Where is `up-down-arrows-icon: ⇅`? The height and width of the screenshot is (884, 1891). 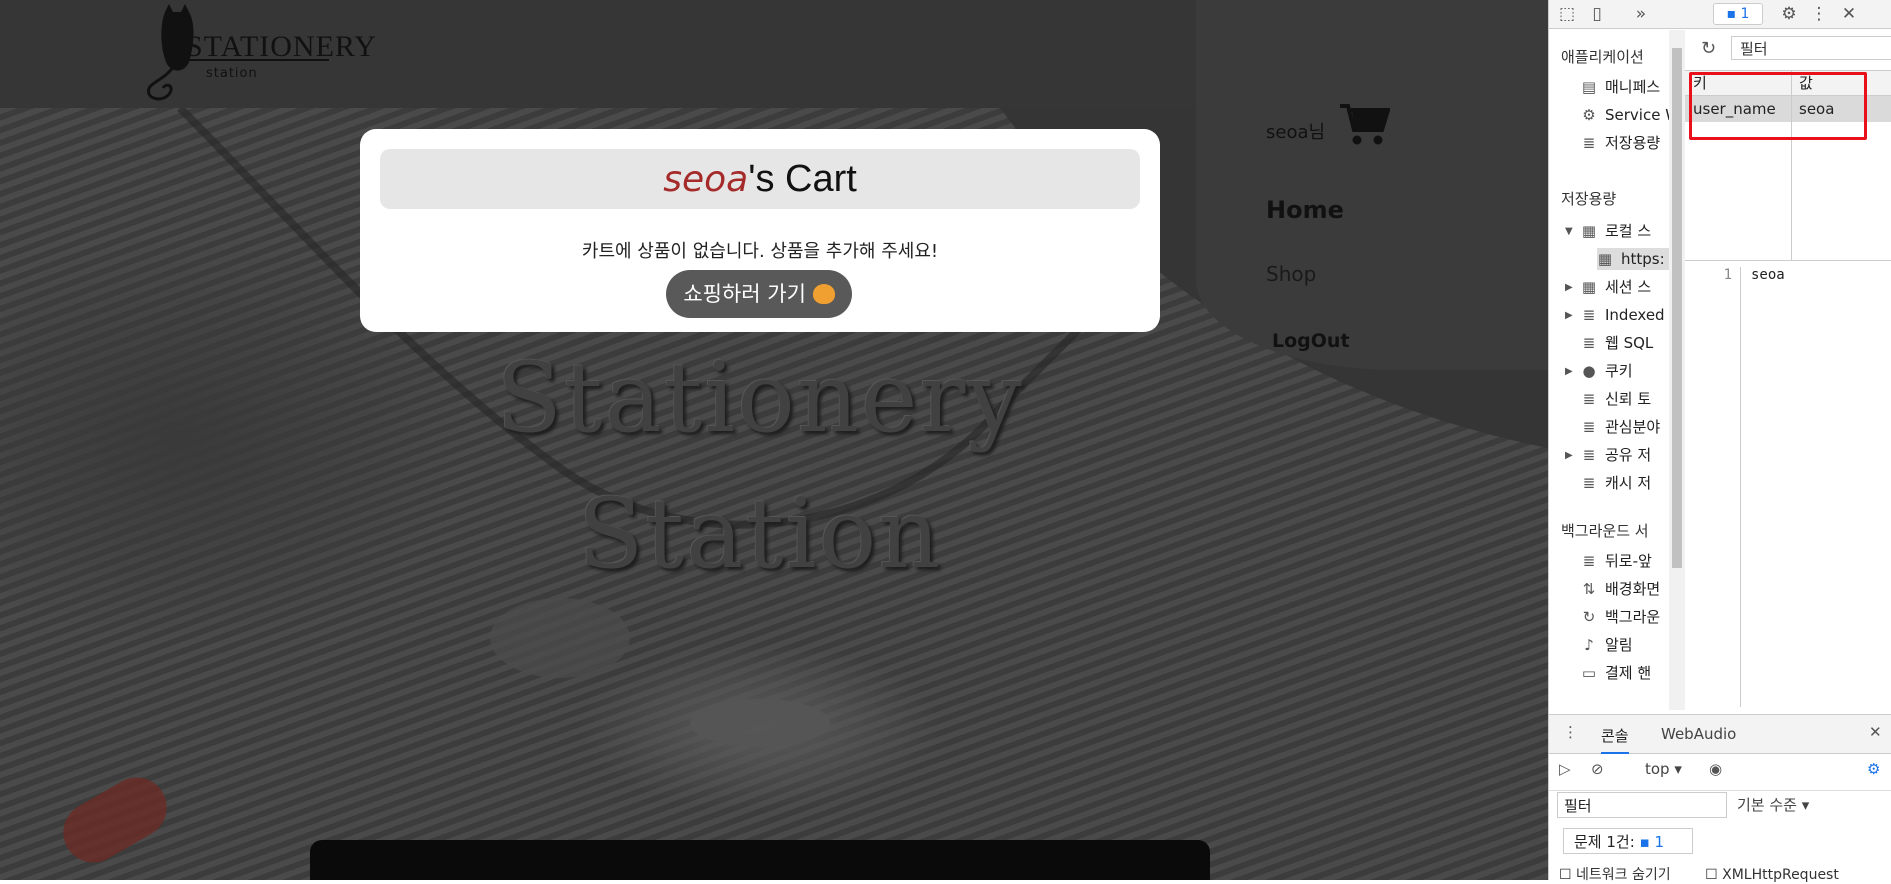 up-down-arrows-icon: ⇅ is located at coordinates (1589, 589).